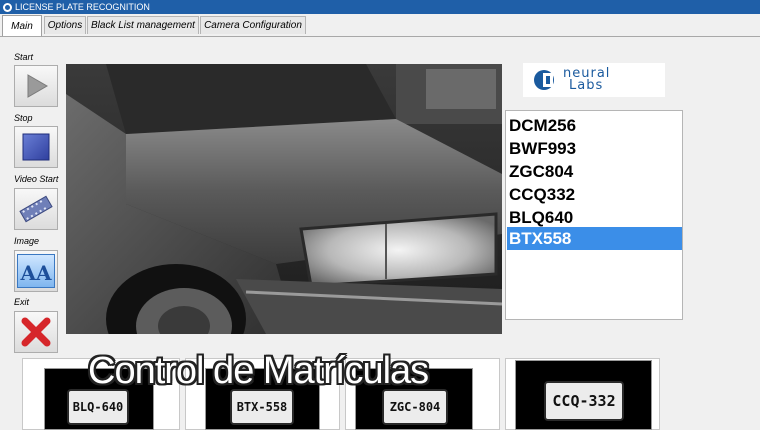 This screenshot has width=760, height=430. I want to click on play-icon, so click(37, 86).